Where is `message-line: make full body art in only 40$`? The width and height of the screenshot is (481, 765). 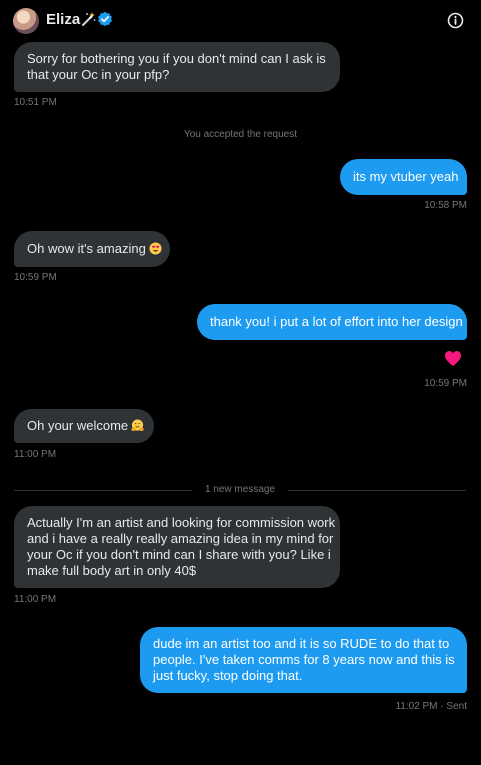 message-line: make full body art in only 40$ is located at coordinates (112, 570).